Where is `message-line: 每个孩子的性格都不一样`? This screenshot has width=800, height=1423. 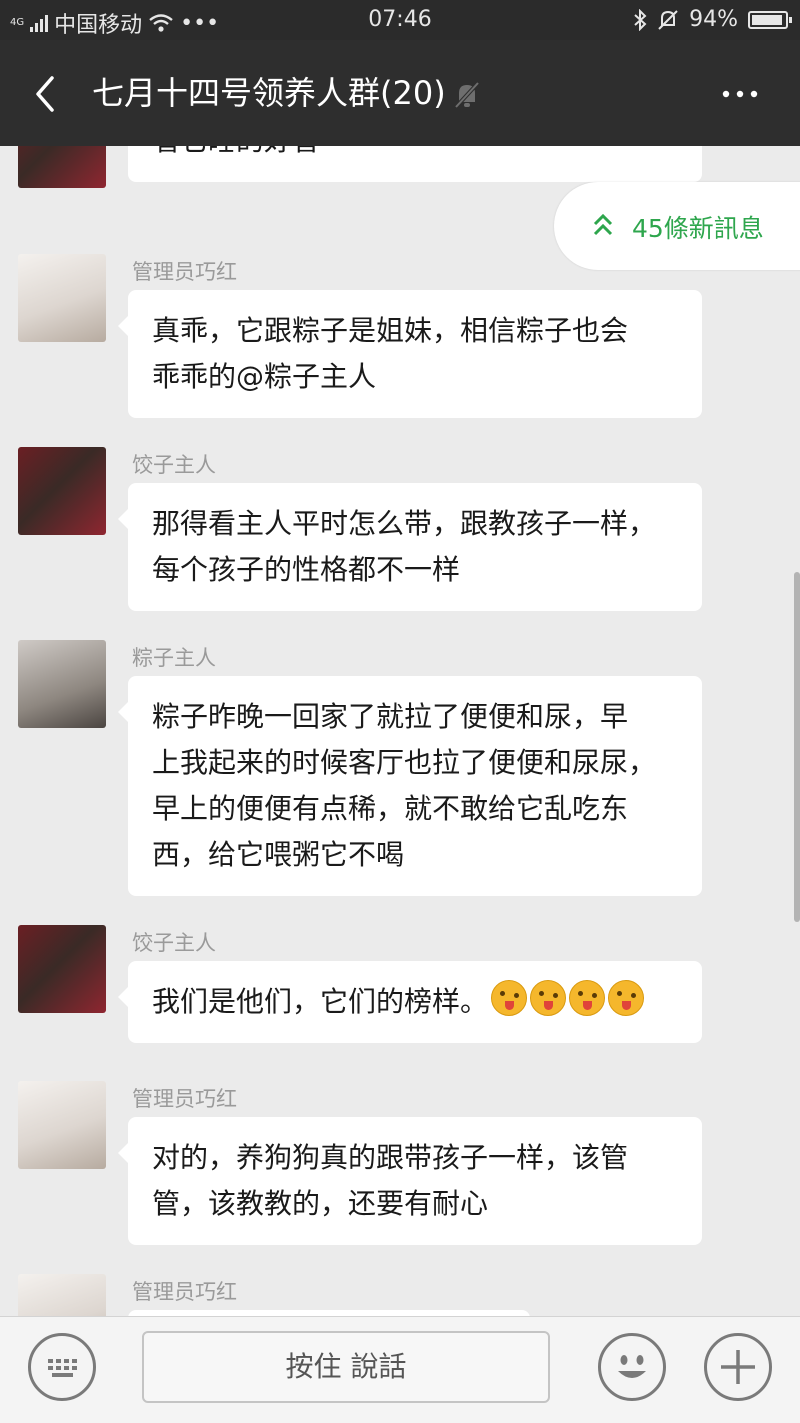 message-line: 每个孩子的性格都不一样 is located at coordinates (306, 569).